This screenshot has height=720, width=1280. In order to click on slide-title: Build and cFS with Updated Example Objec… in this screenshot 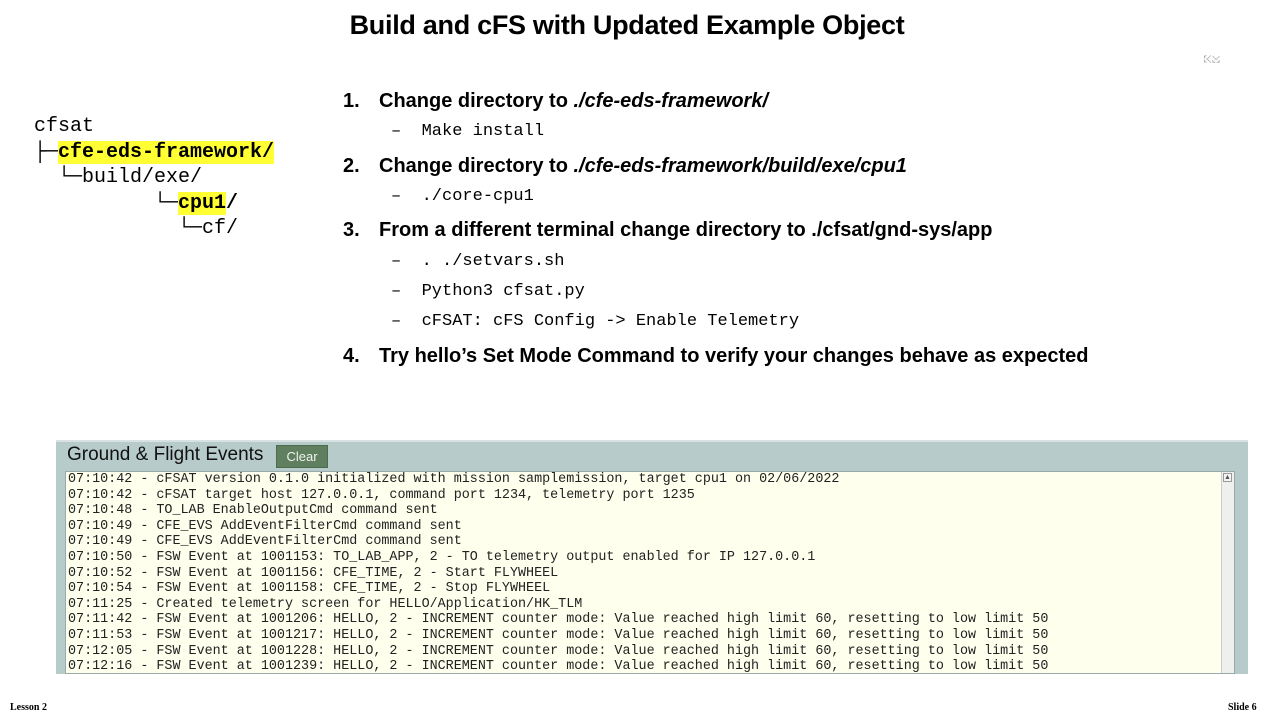, I will do `click(627, 25)`.